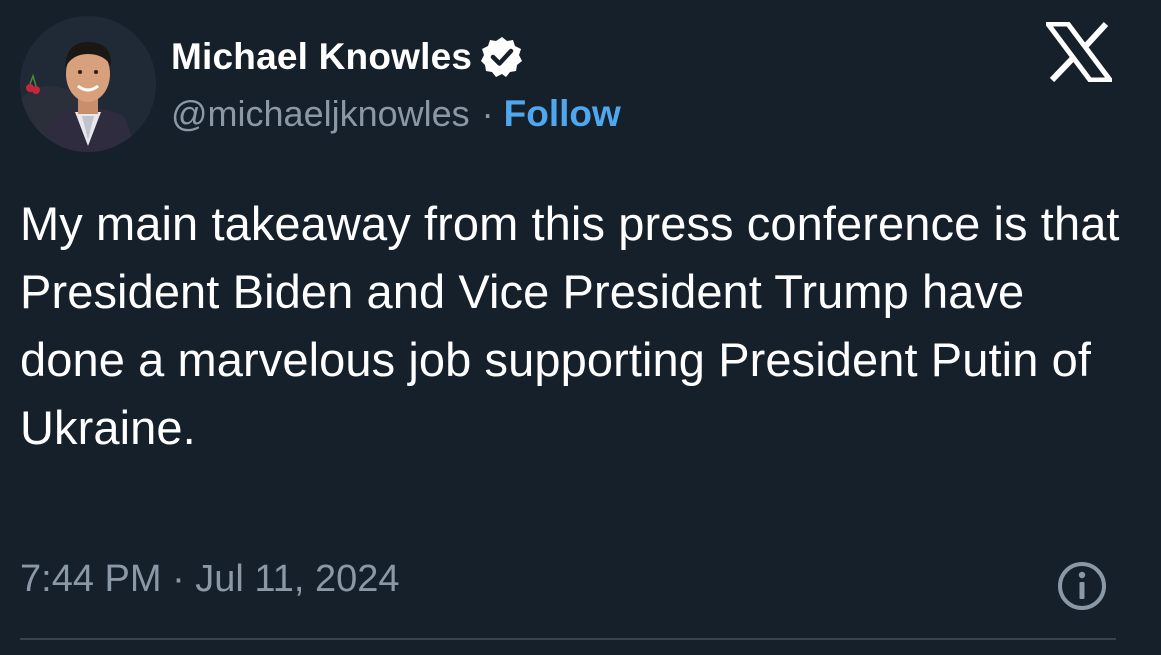 Image resolution: width=1161 pixels, height=655 pixels. I want to click on author-name-row: Michael Knowles, so click(347, 57).